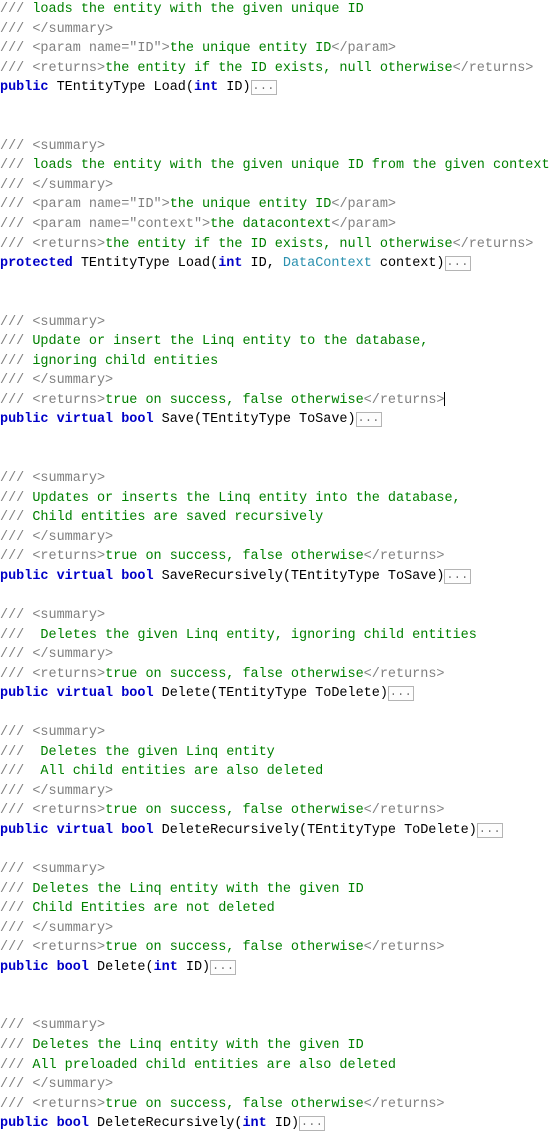  Describe the element at coordinates (121, 88) in the screenshot. I see `identifier-token: TEntityType Load(` at that location.